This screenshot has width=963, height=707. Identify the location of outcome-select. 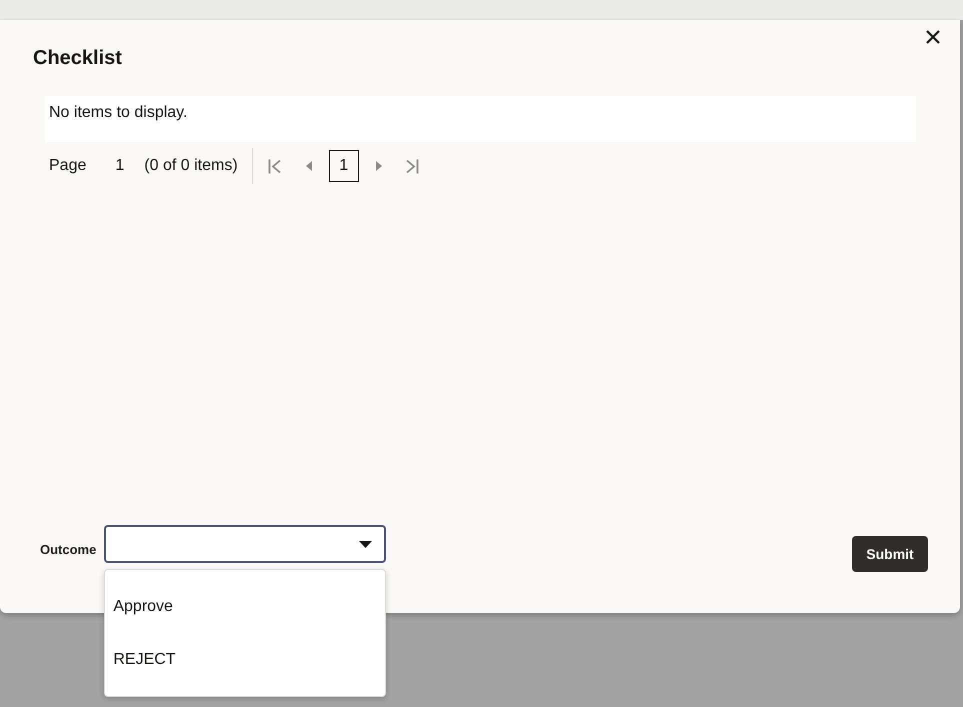
(245, 544).